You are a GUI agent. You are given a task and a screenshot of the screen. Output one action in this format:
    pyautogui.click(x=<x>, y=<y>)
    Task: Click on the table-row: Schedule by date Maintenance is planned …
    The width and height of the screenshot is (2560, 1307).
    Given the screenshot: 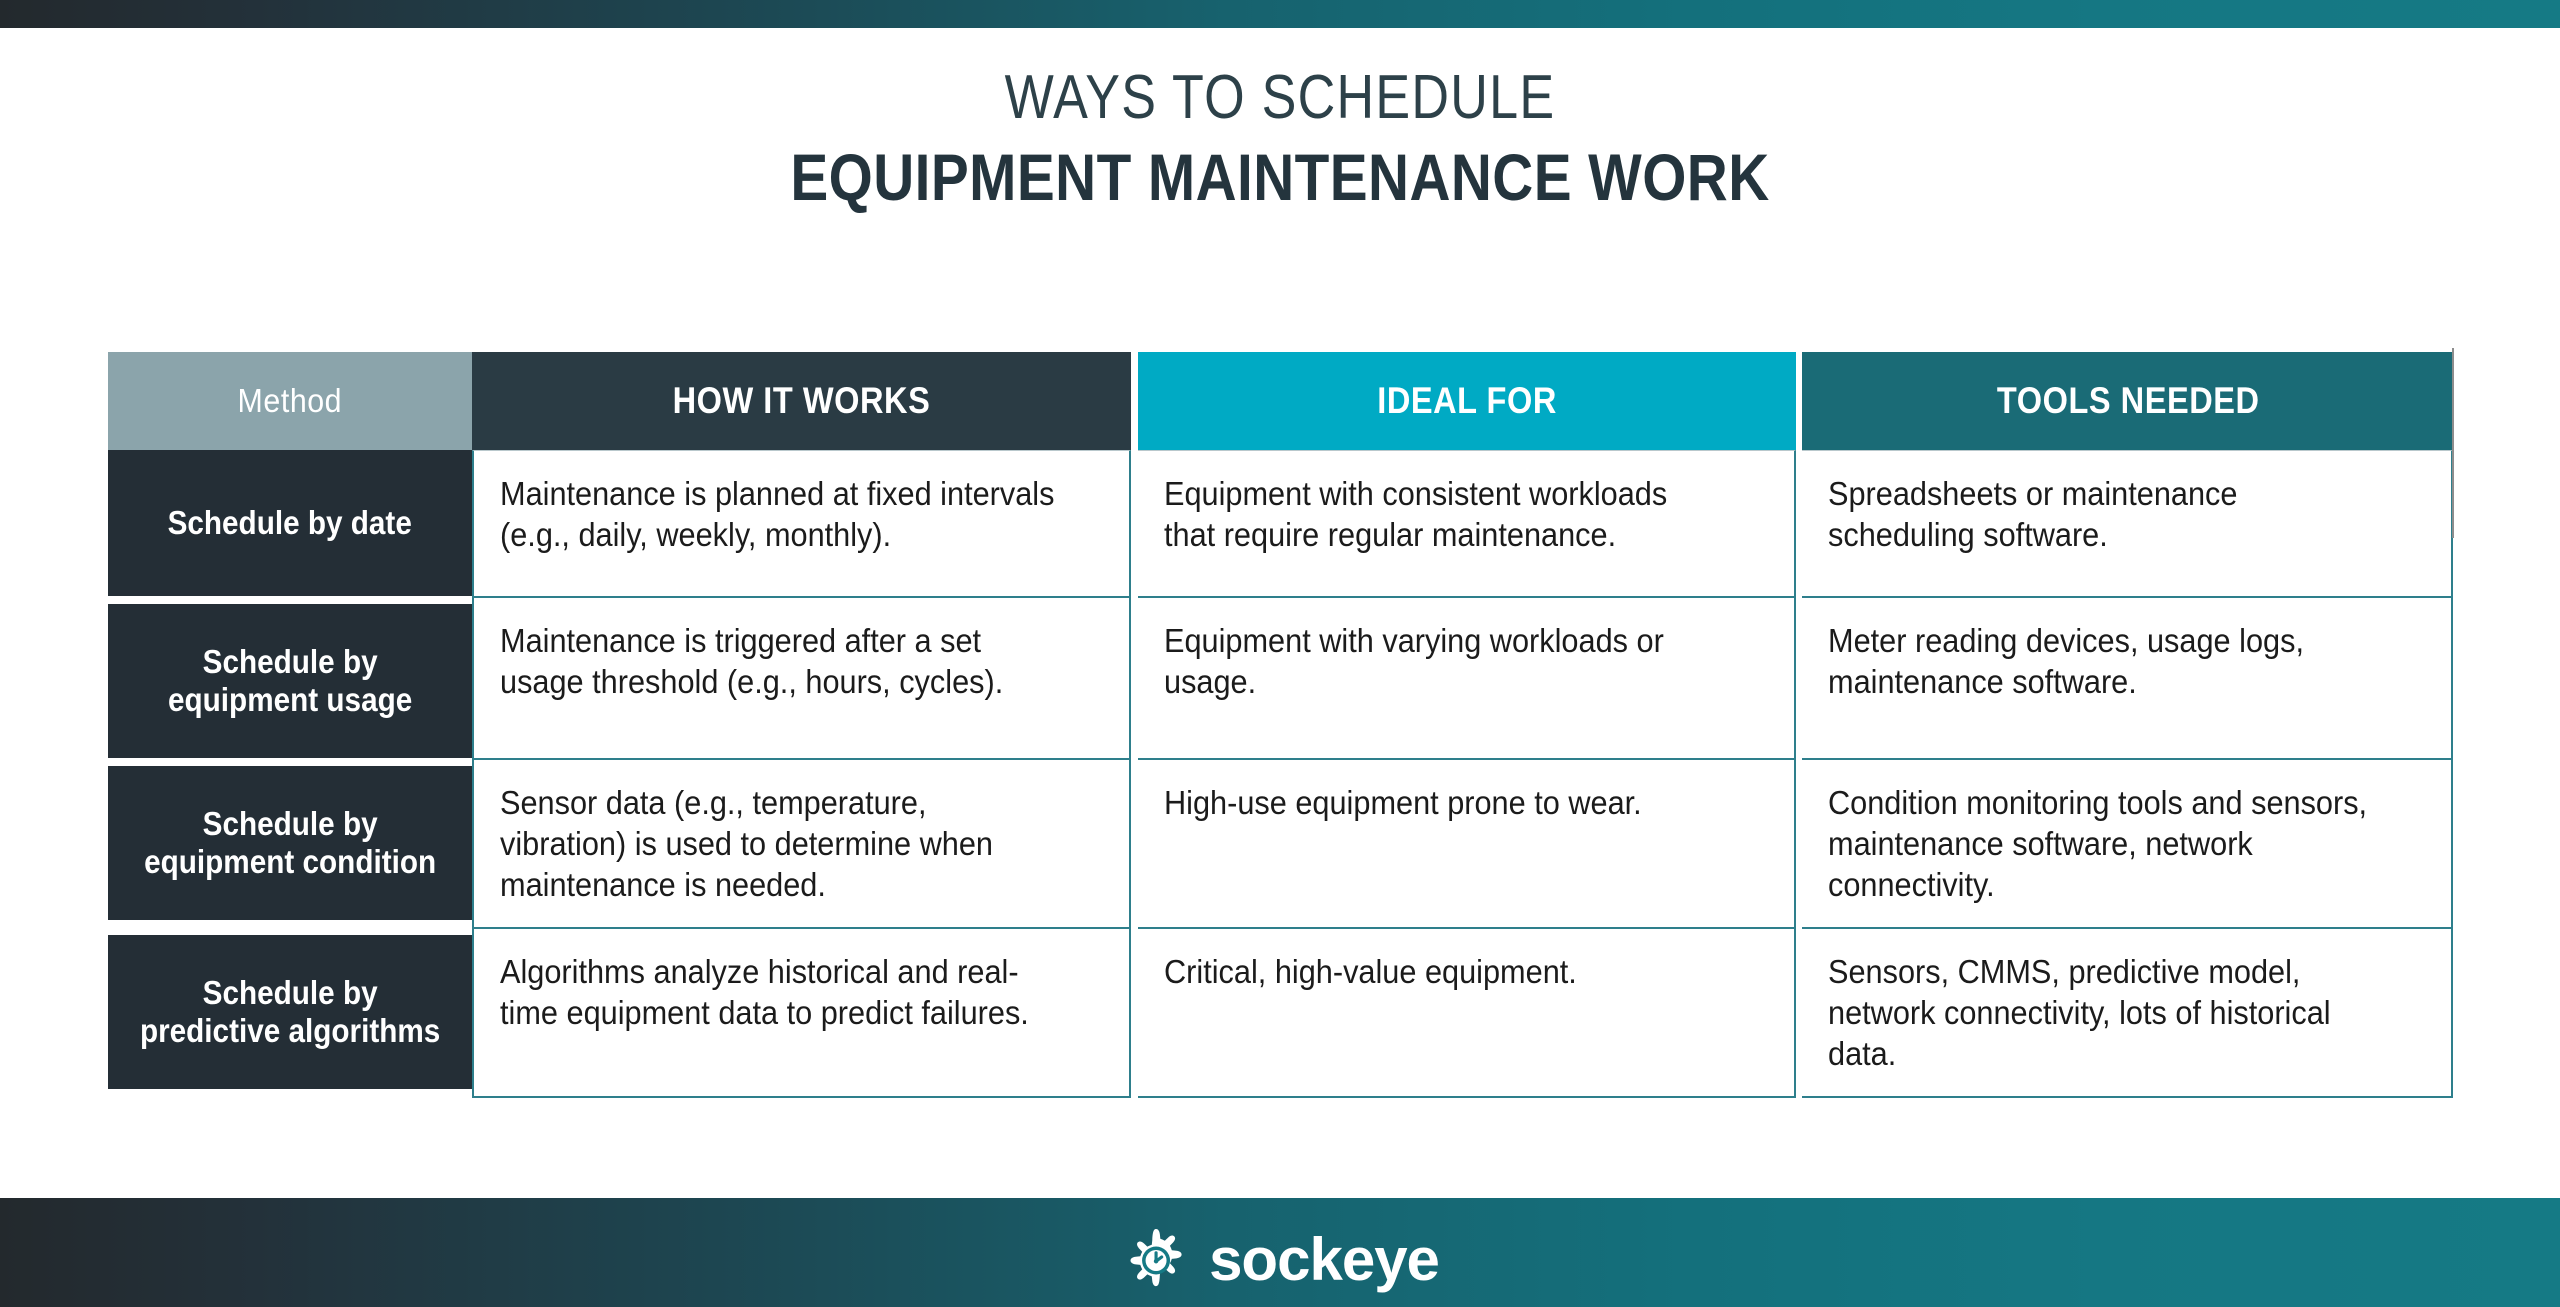 What is the action you would take?
    pyautogui.click(x=1280, y=523)
    